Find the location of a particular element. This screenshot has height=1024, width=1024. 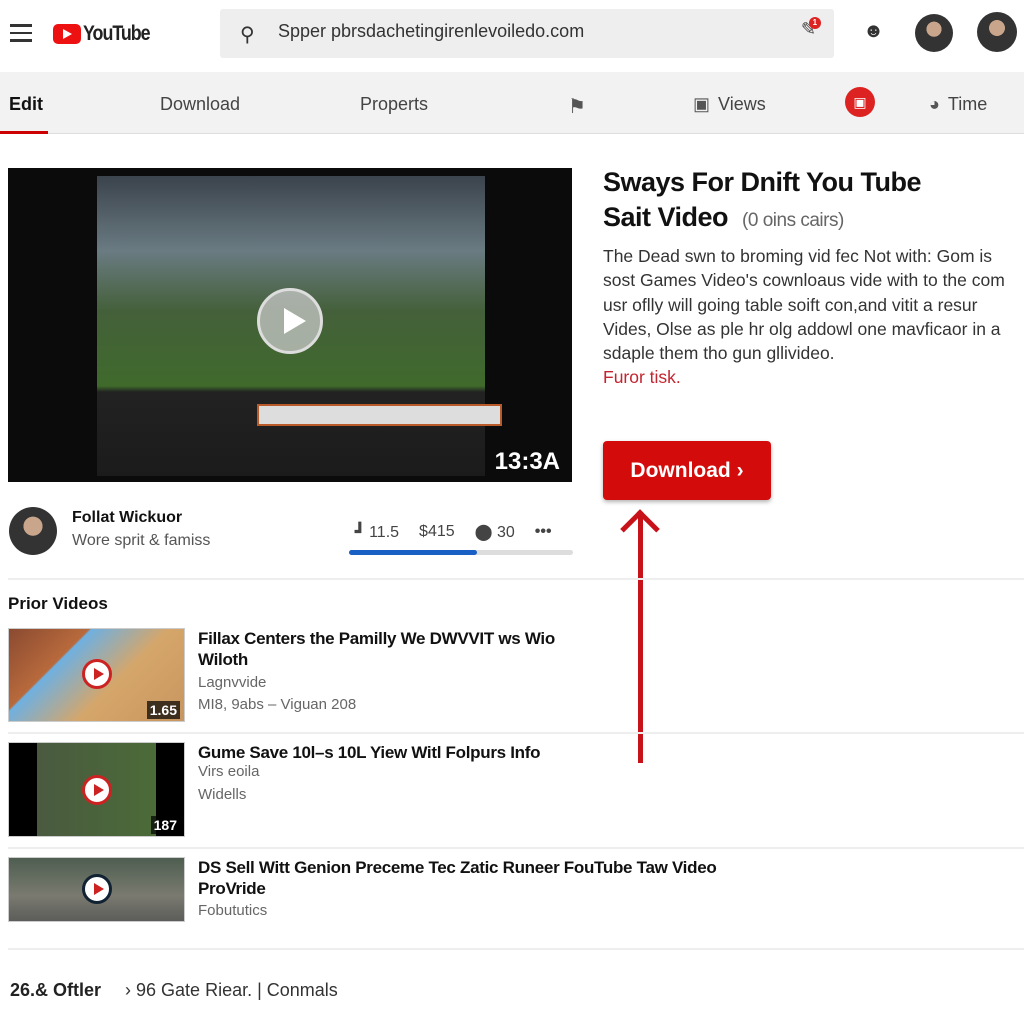

search-bar: ⚲ ✎1 is located at coordinates (527, 33).